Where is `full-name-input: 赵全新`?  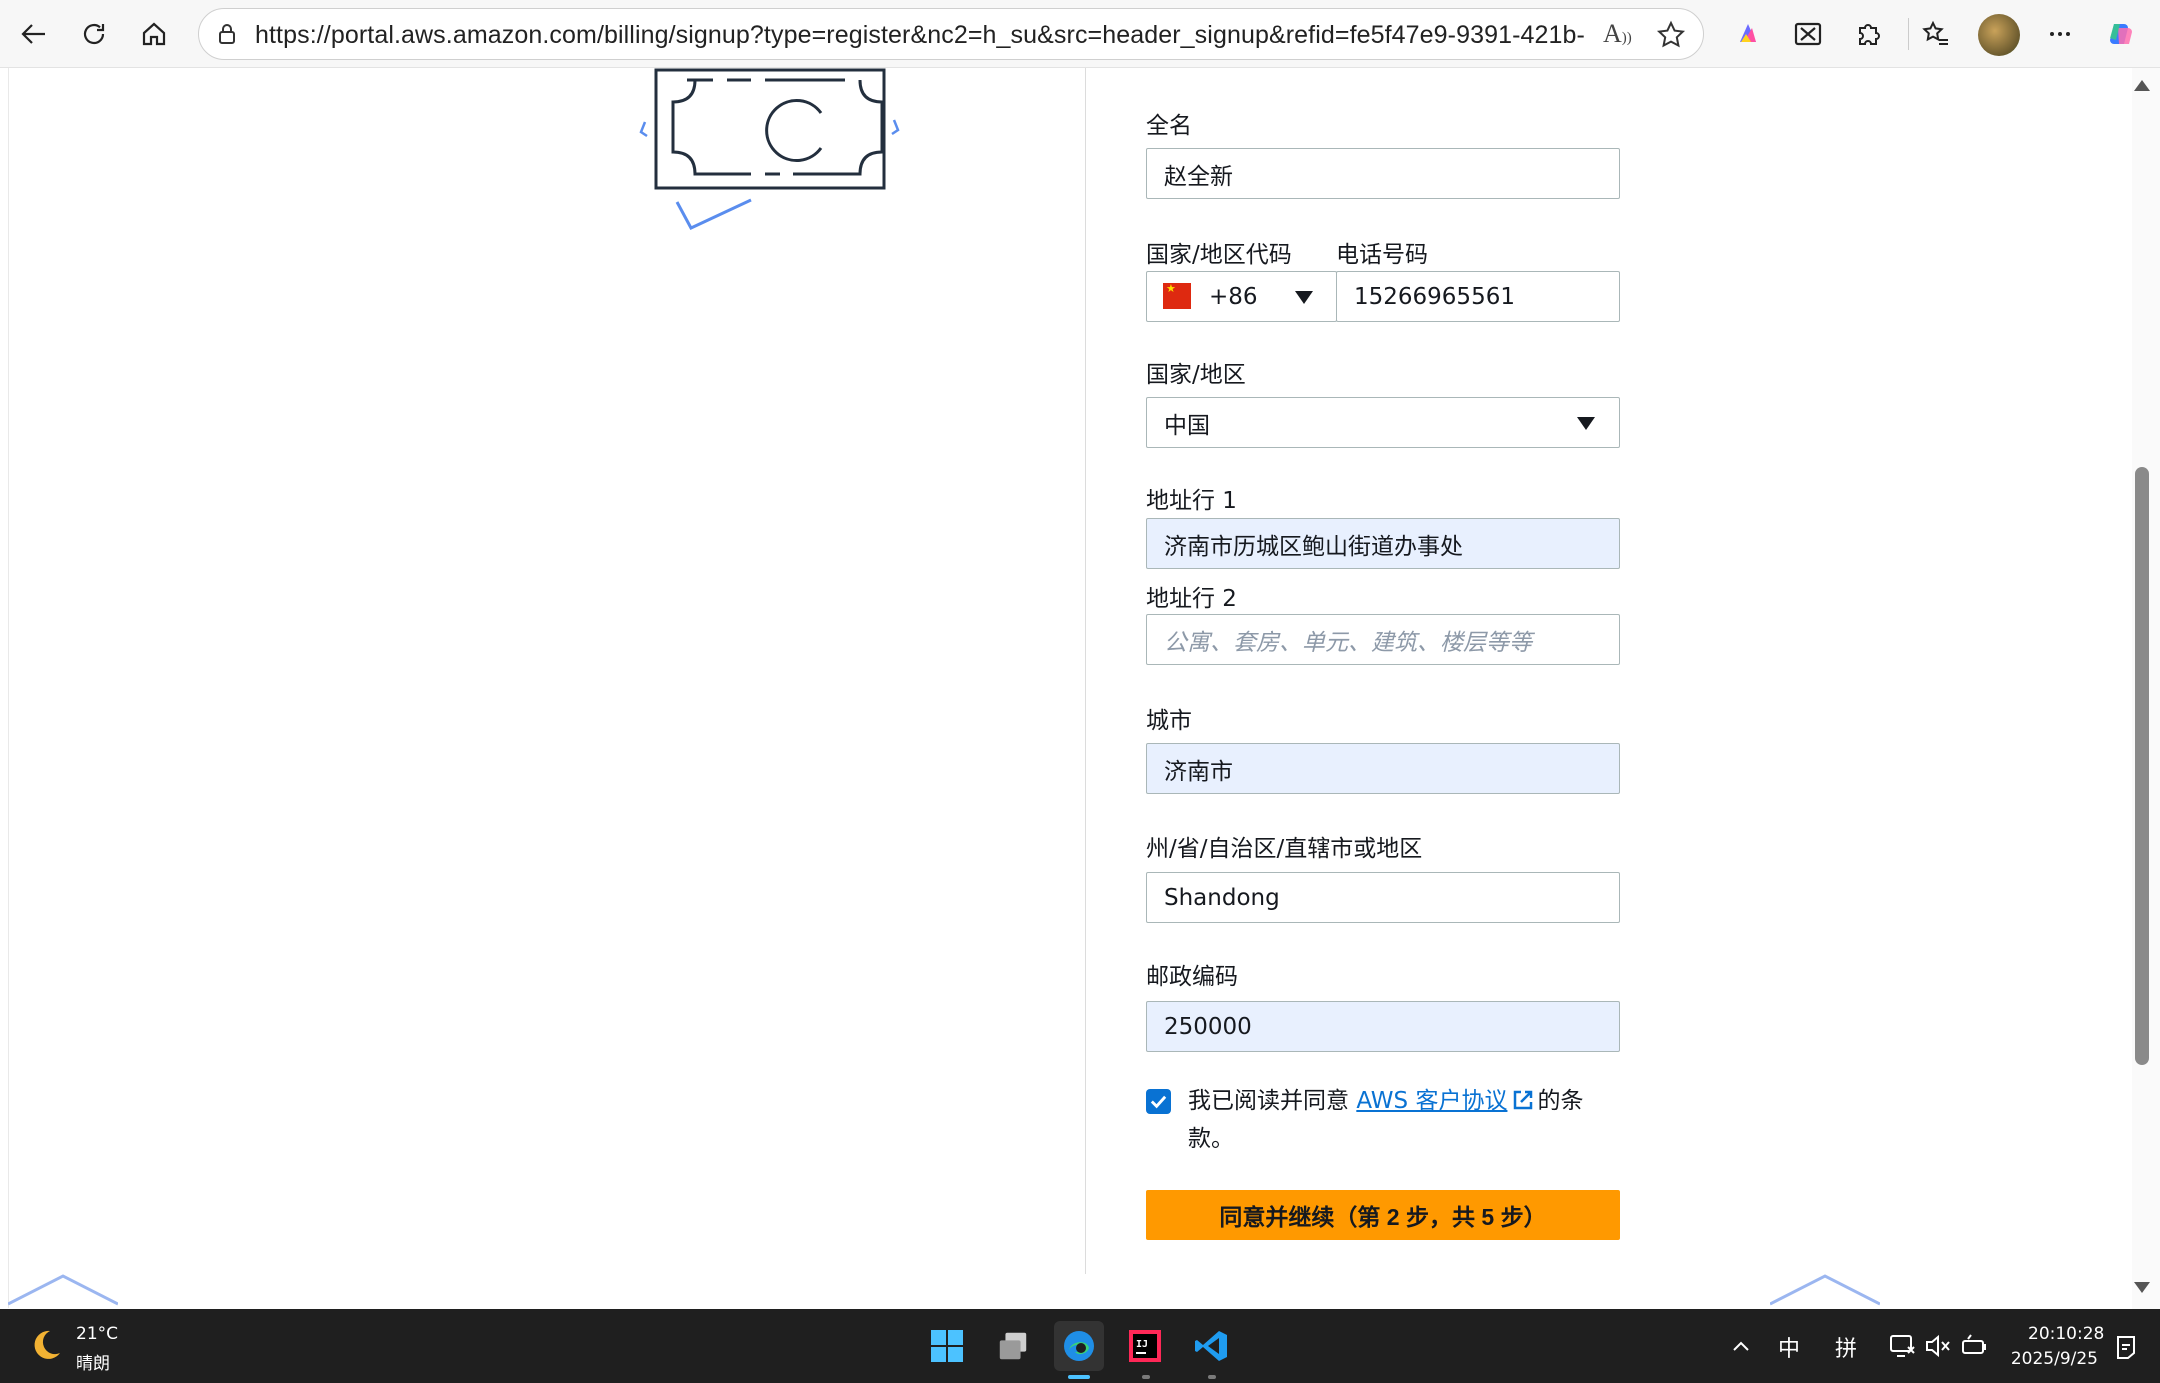 full-name-input: 赵全新 is located at coordinates (1383, 173).